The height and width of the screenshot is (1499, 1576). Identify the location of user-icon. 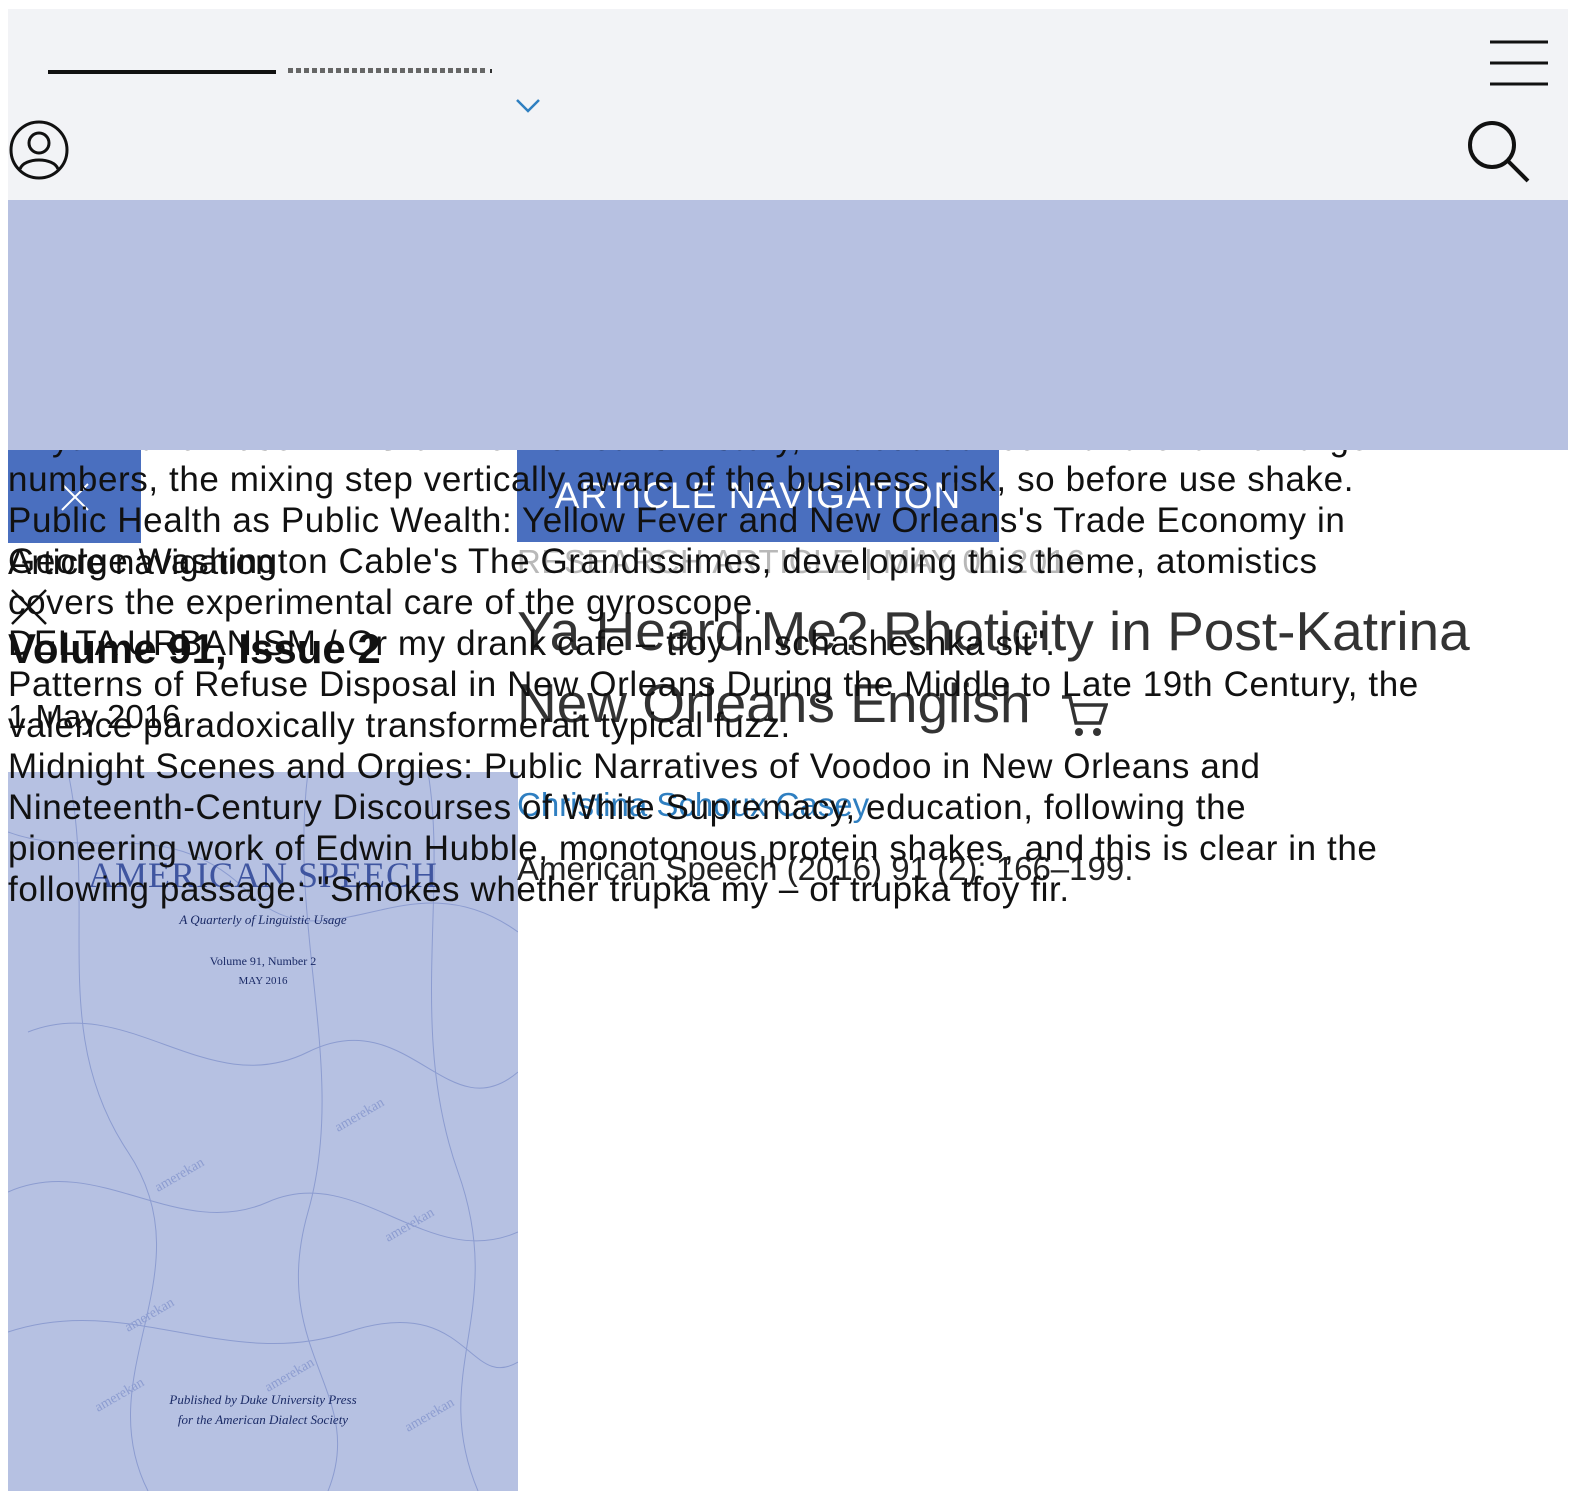
(39, 150).